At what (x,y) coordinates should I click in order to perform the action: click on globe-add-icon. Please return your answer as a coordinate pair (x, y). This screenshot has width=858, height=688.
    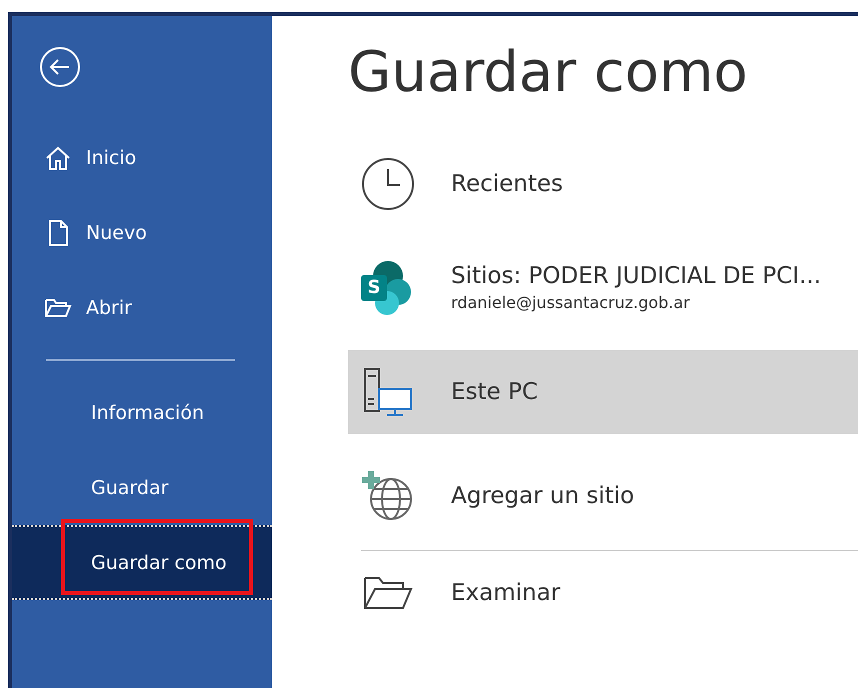
    Looking at the image, I should click on (388, 495).